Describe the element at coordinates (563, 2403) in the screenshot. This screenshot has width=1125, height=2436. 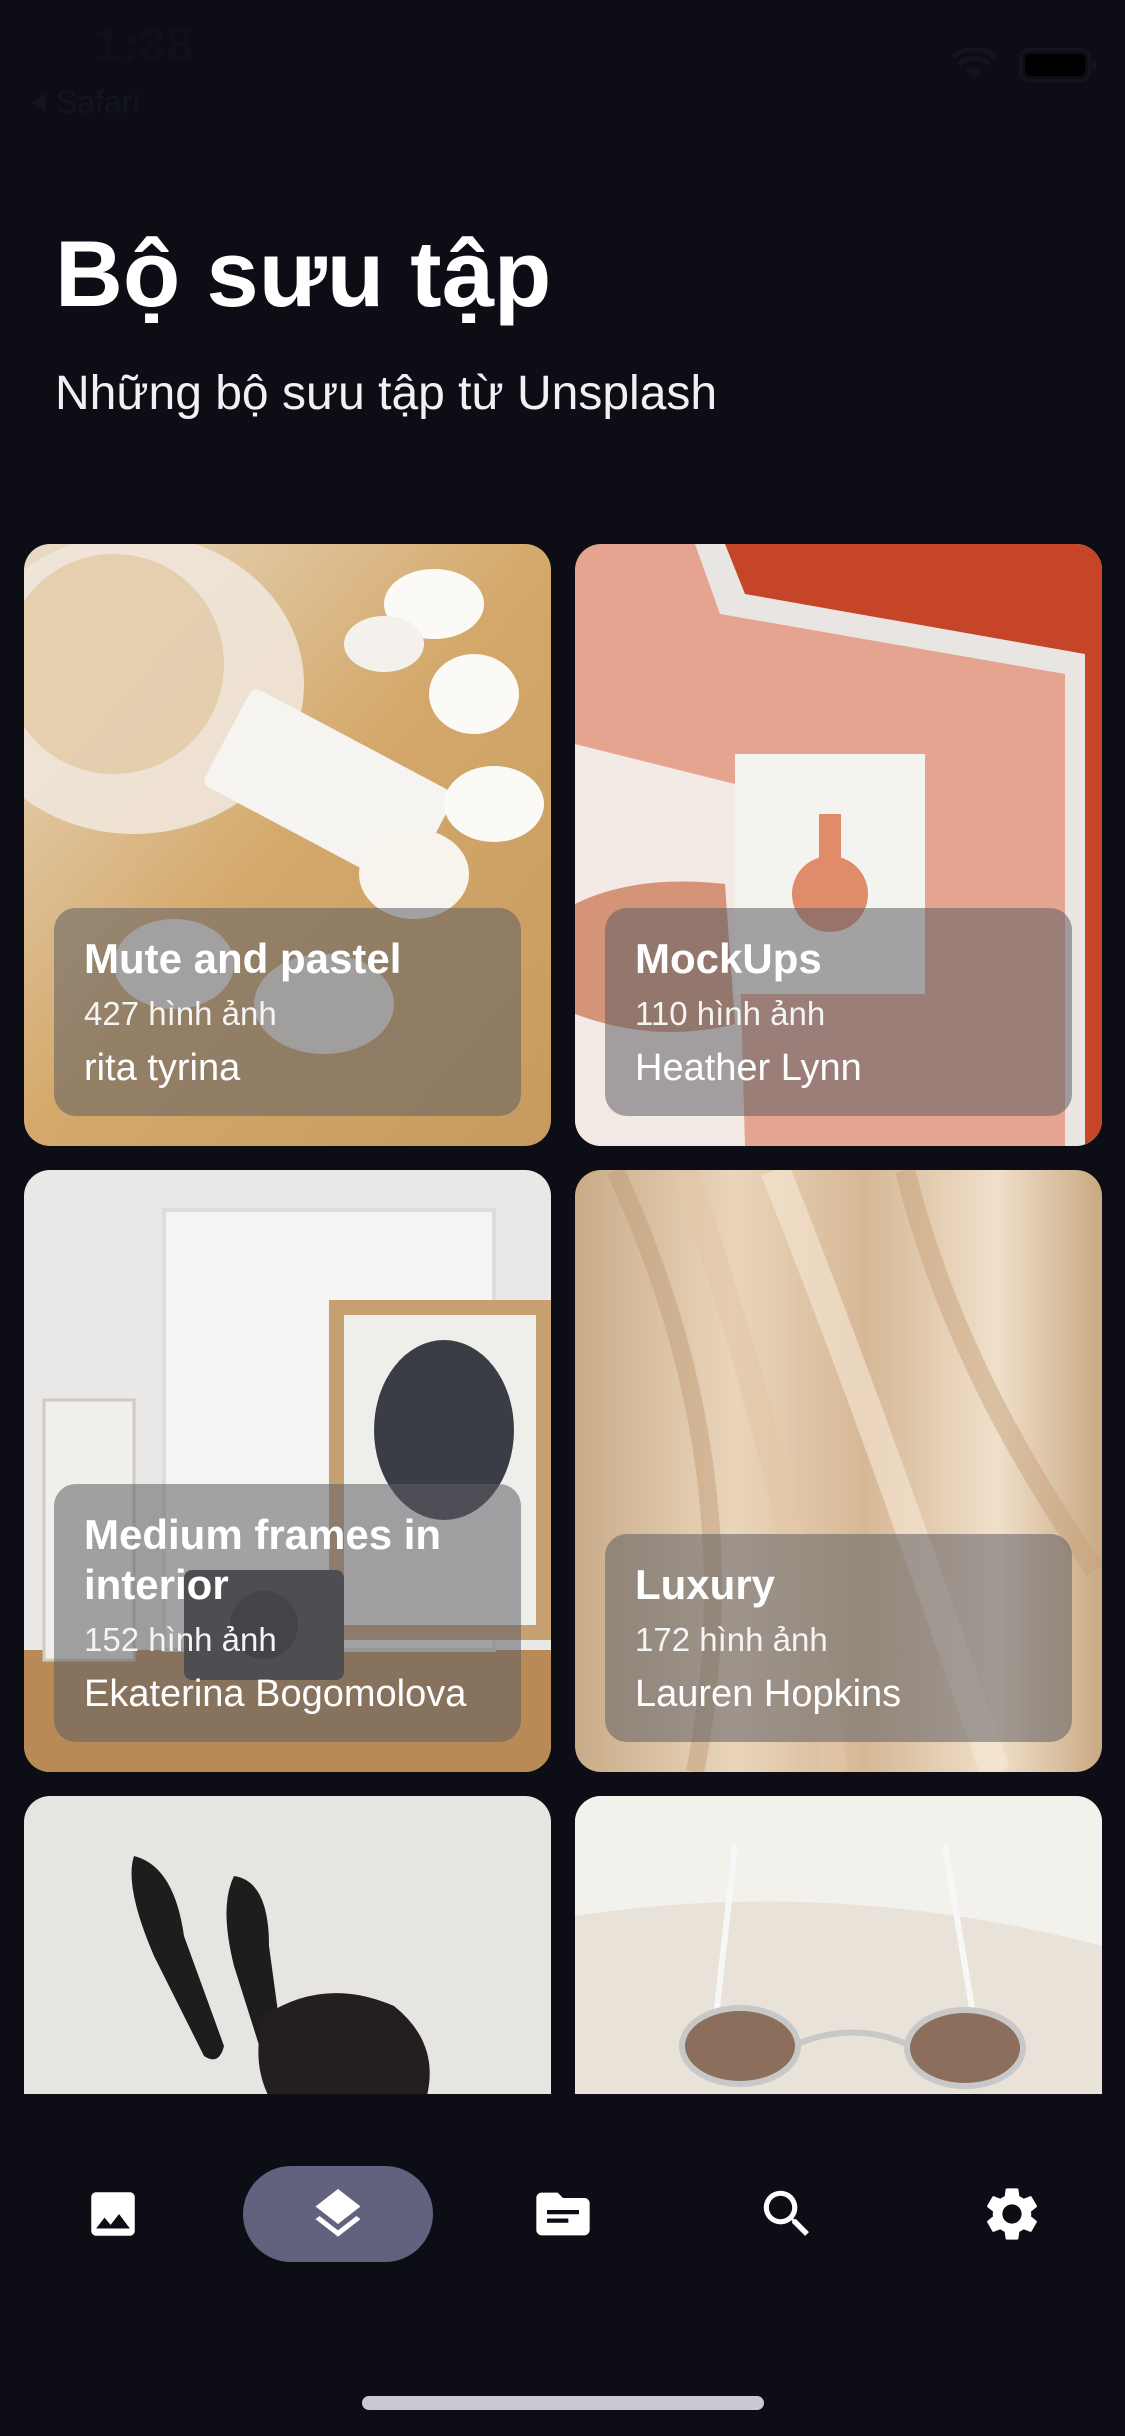
I see `home-indicator` at that location.